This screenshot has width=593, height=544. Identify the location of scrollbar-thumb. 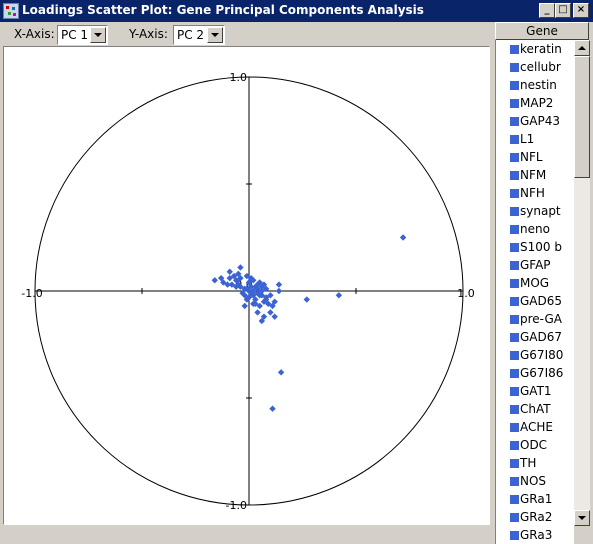
(582, 117).